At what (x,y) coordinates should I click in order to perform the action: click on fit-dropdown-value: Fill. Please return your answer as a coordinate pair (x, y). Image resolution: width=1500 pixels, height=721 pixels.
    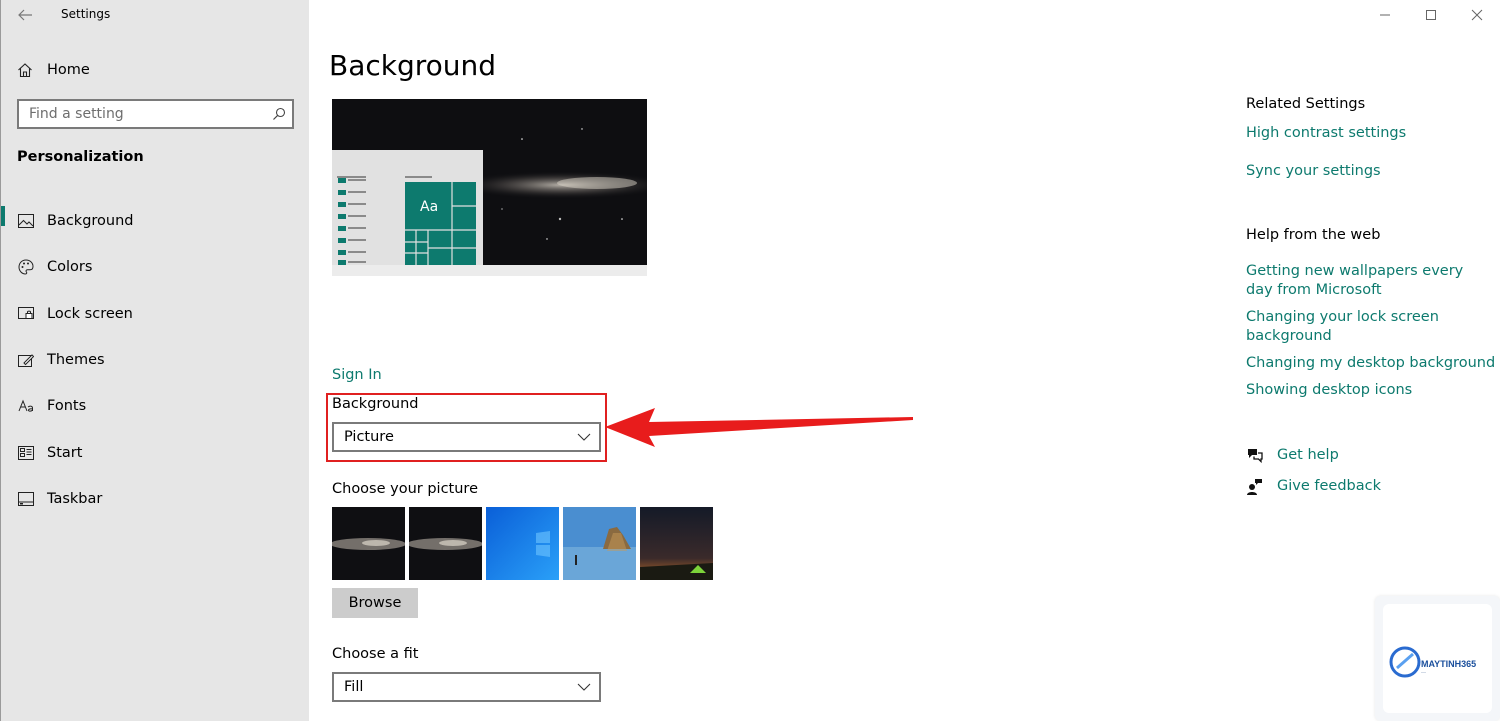
    Looking at the image, I should click on (354, 687).